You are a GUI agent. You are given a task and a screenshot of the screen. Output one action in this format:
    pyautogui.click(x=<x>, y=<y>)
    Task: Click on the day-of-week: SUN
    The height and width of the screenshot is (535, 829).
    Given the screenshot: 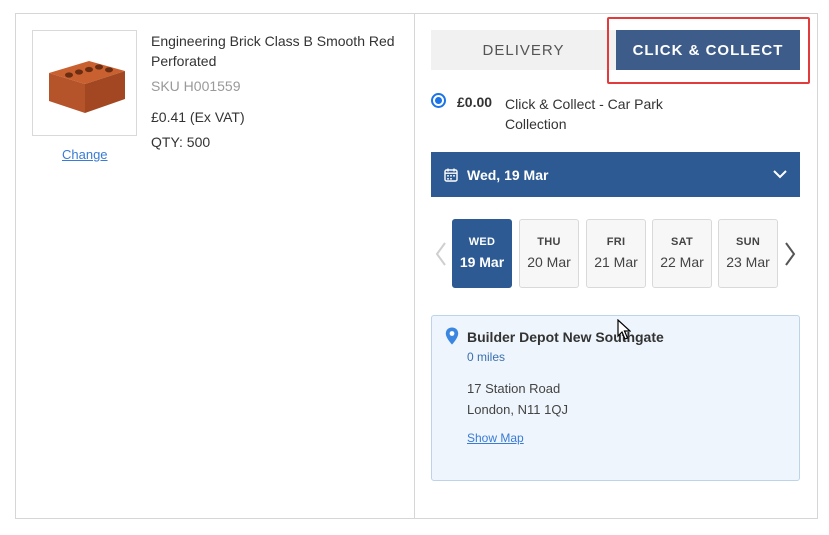 What is the action you would take?
    pyautogui.click(x=748, y=242)
    